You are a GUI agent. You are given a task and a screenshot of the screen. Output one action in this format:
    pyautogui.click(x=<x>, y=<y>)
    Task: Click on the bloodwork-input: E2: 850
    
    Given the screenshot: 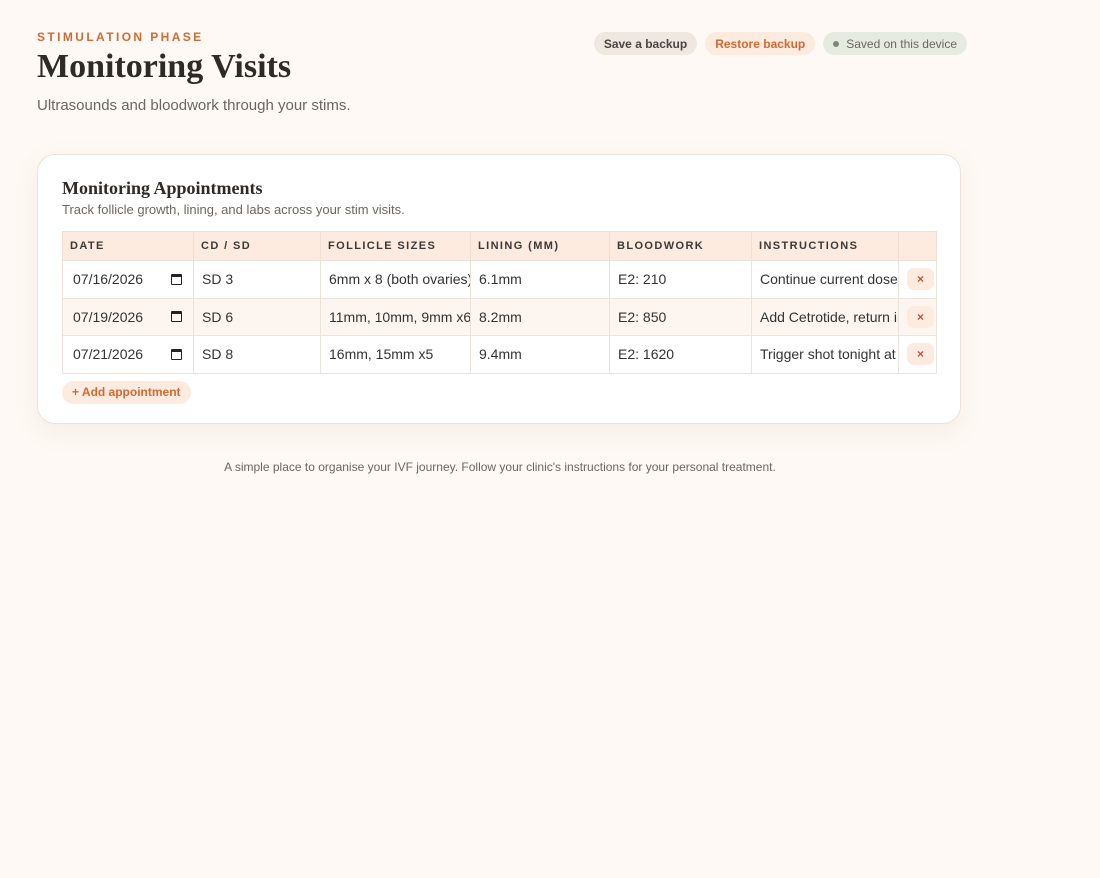 What is the action you would take?
    pyautogui.click(x=680, y=316)
    